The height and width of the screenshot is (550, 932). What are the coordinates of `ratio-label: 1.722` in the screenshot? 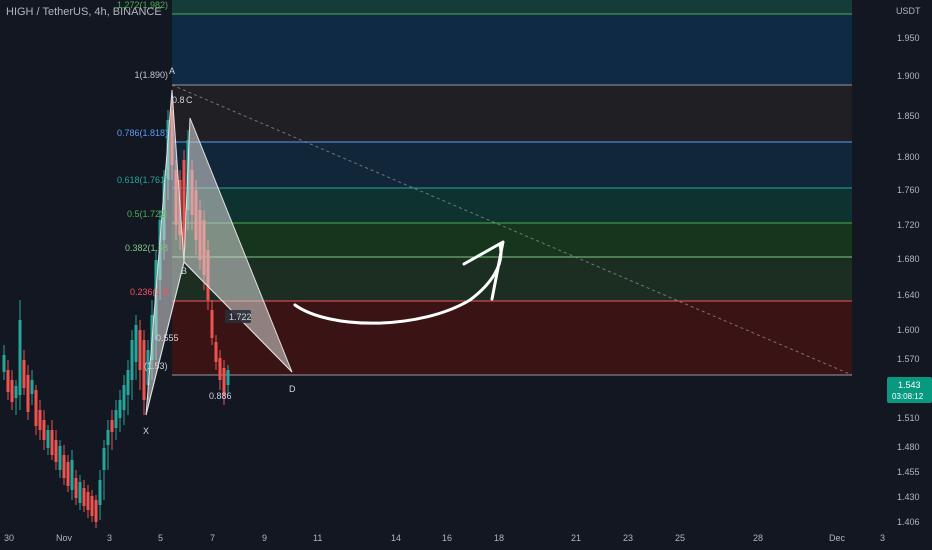 It's located at (240, 317).